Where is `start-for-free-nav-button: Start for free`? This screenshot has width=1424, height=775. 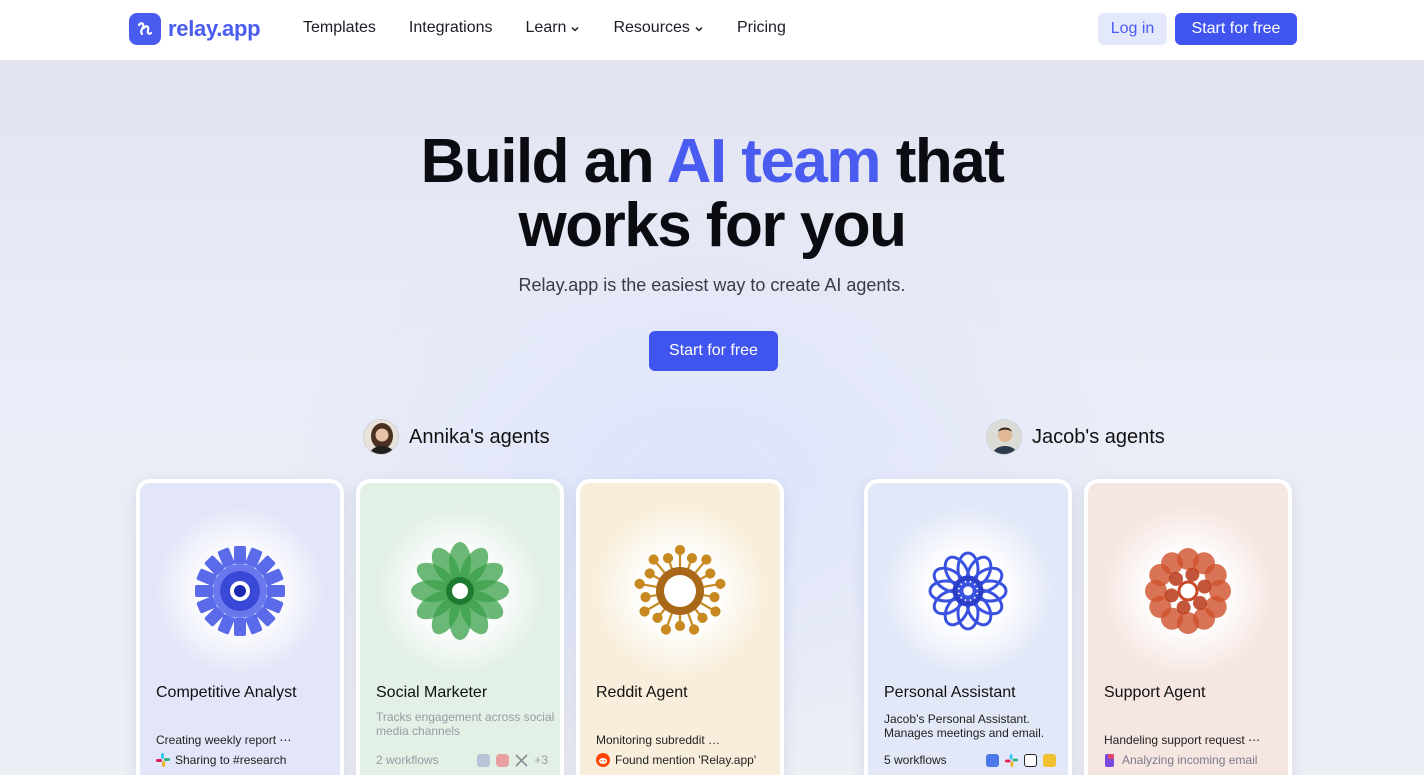
start-for-free-nav-button: Start for free is located at coordinates (1236, 29).